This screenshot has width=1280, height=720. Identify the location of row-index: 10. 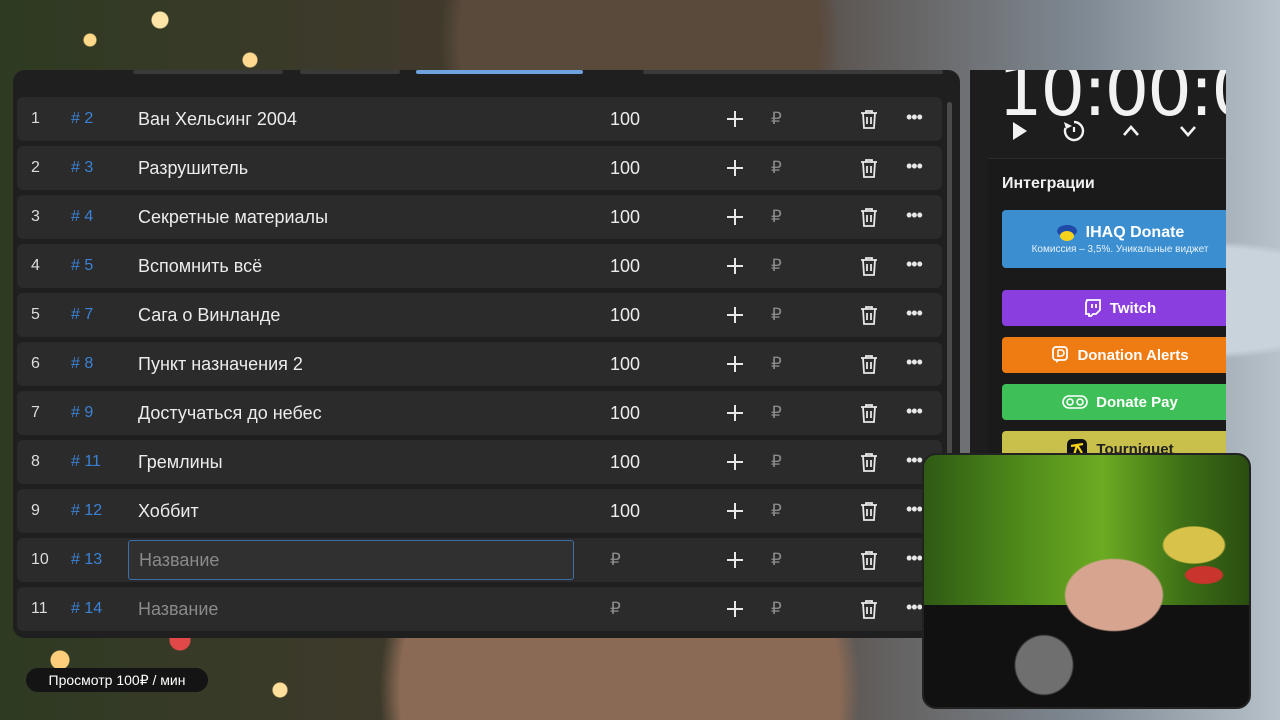
(40, 559).